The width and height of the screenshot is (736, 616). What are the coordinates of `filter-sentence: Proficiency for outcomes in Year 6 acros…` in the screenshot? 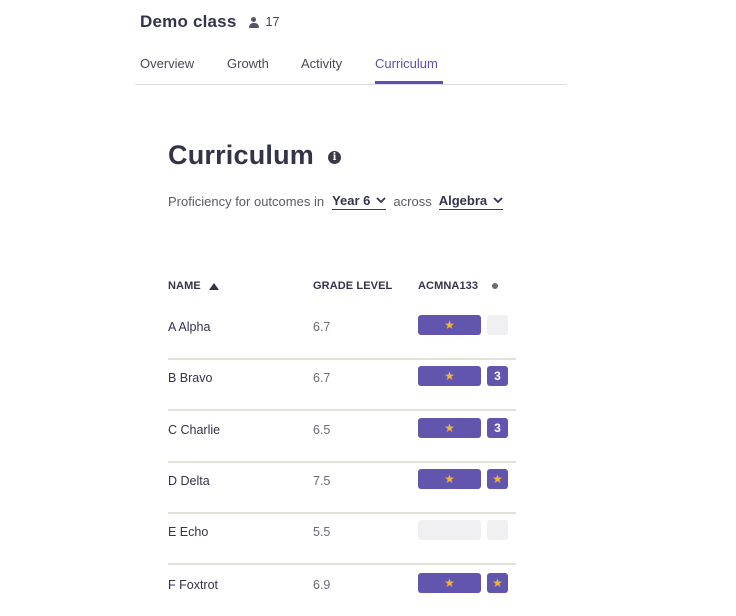 It's located at (336, 201).